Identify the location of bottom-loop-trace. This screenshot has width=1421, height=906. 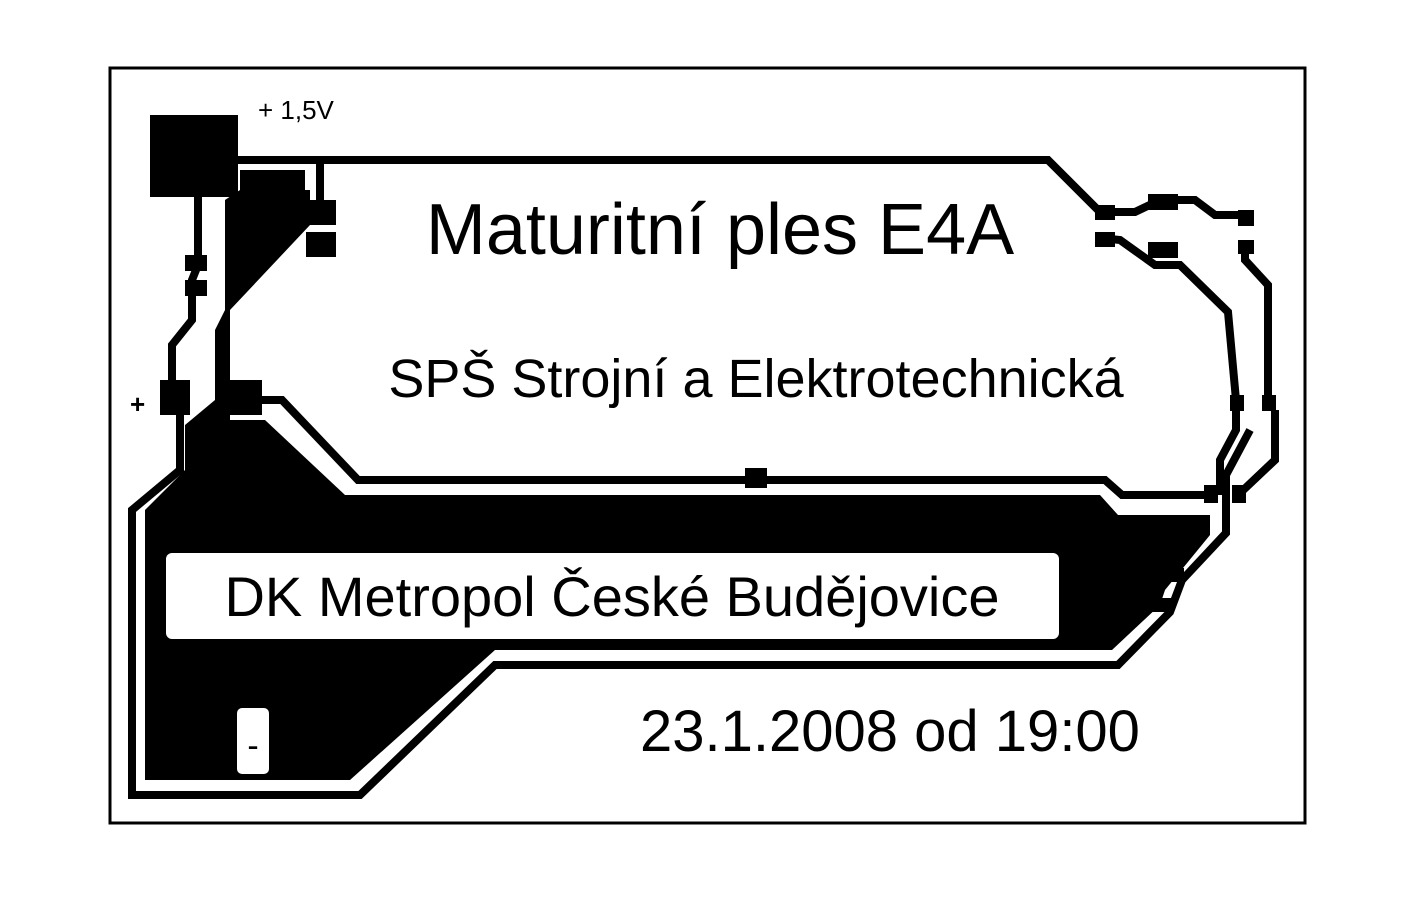
(736, 447).